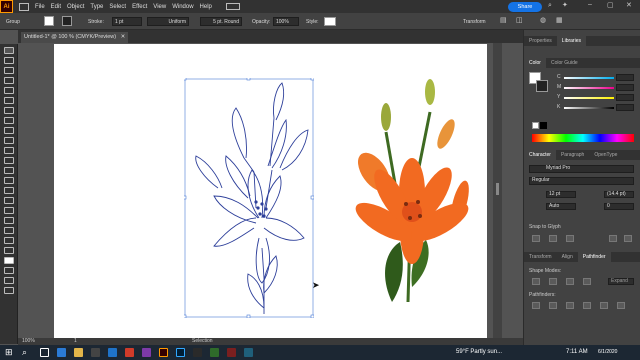 This screenshot has height=360, width=640. What do you see at coordinates (561, 194) in the screenshot?
I see `font-size-field: 12 pt` at bounding box center [561, 194].